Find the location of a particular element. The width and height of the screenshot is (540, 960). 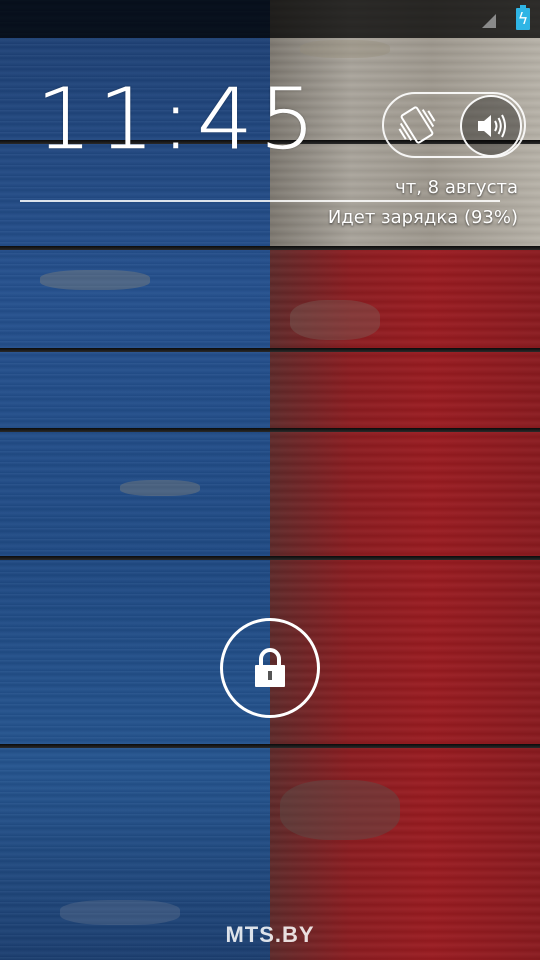

speaker-icon is located at coordinates (492, 126).